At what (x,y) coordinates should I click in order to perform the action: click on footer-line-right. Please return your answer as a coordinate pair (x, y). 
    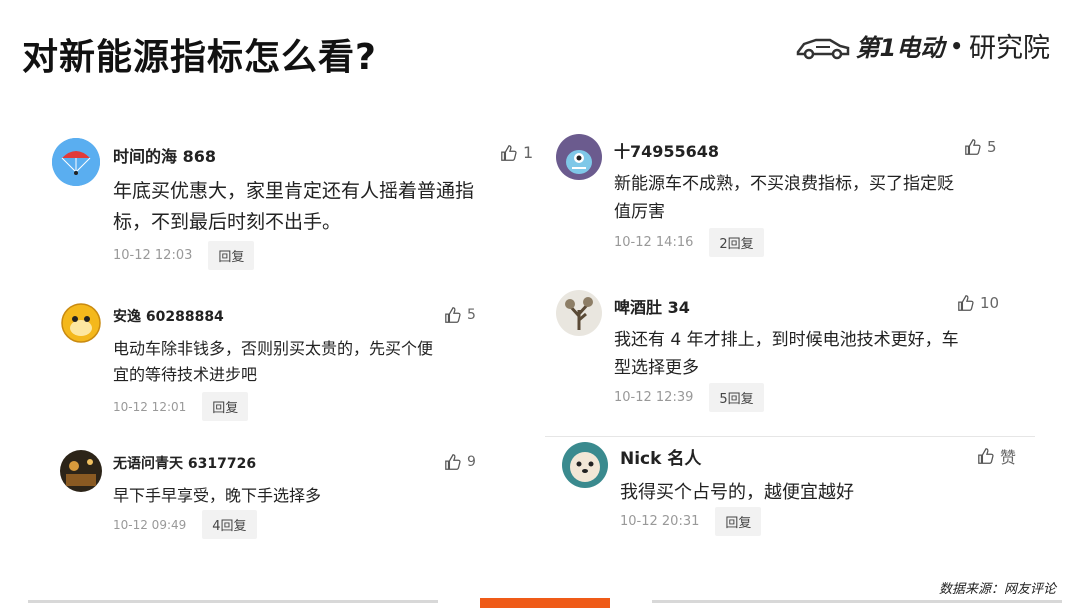
    Looking at the image, I should click on (857, 601).